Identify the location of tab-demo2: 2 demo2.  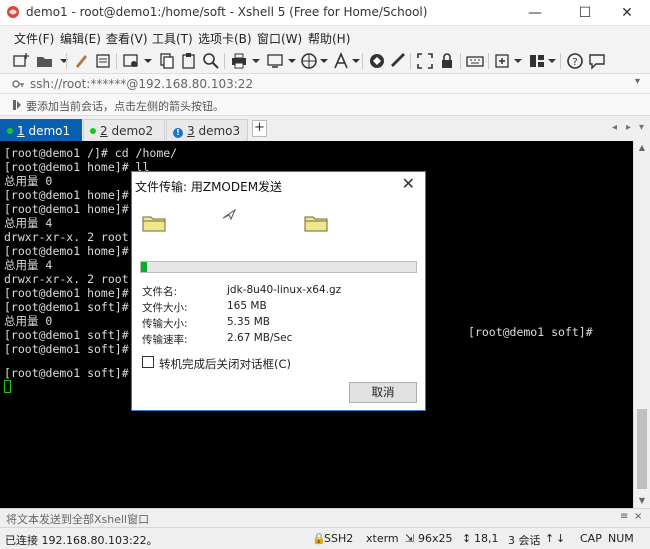
(124, 130).